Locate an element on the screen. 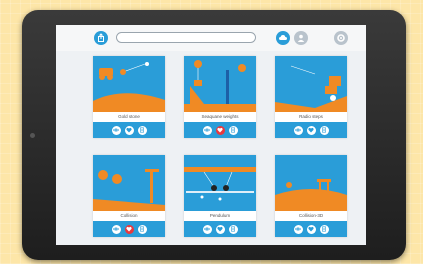 The height and width of the screenshot is (264, 423). cloud-button is located at coordinates (283, 38).